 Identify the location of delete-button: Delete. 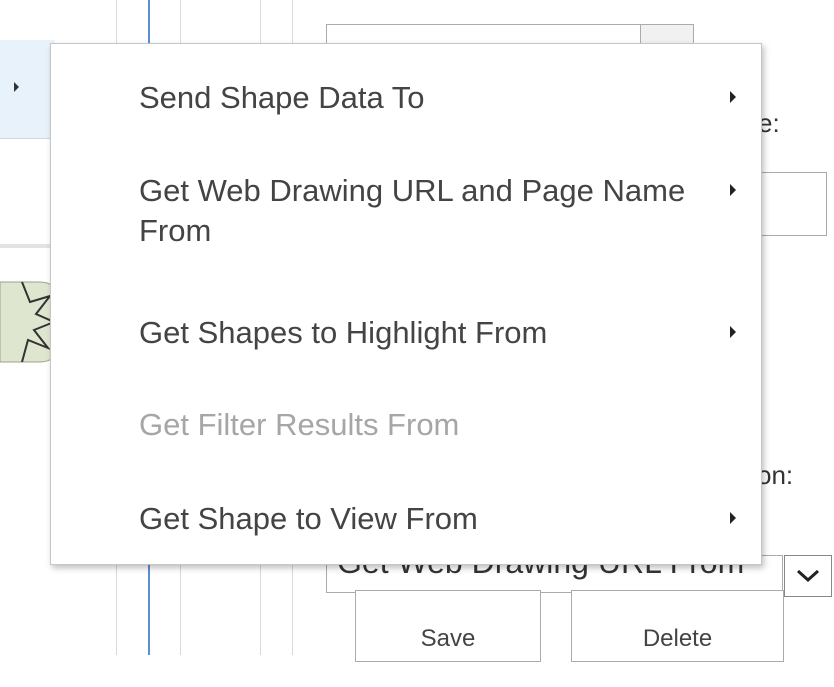
(677, 626).